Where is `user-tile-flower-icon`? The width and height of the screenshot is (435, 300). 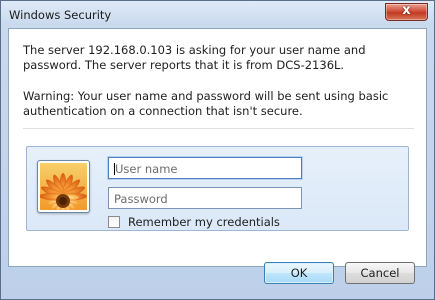 user-tile-flower-icon is located at coordinates (63, 186).